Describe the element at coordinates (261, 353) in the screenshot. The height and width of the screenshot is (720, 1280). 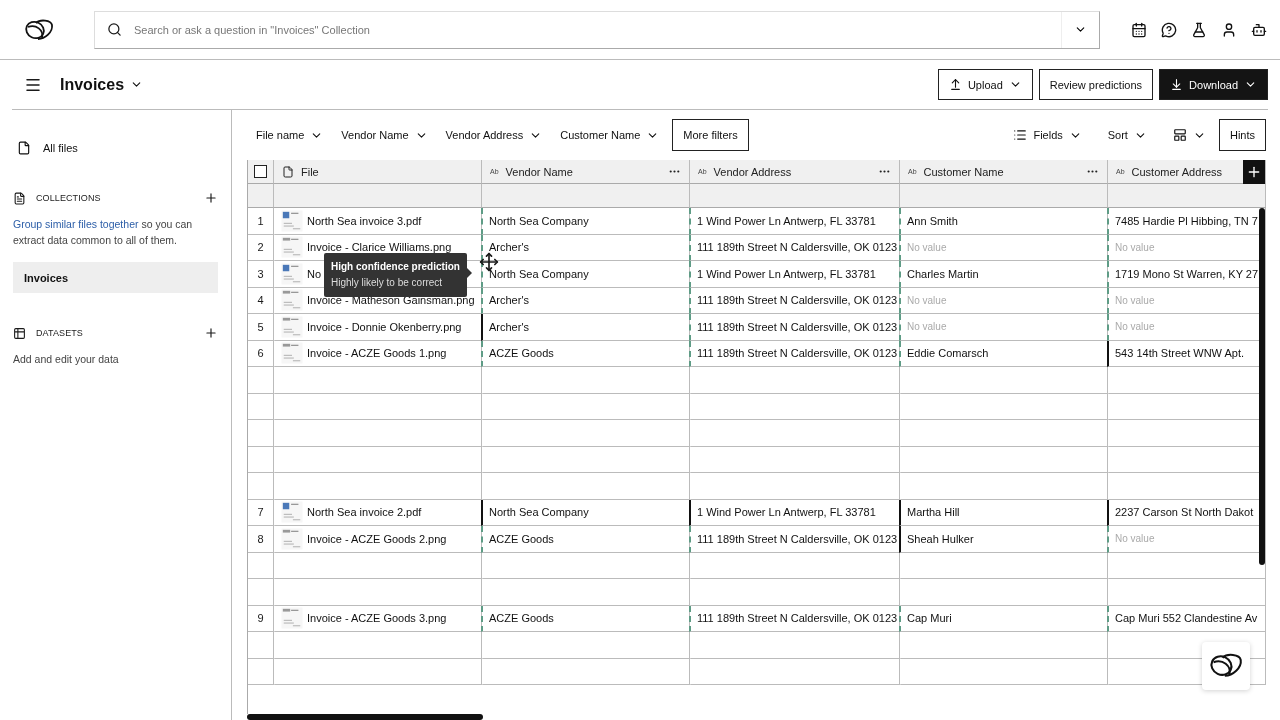
I see `row-number: 6` at that location.